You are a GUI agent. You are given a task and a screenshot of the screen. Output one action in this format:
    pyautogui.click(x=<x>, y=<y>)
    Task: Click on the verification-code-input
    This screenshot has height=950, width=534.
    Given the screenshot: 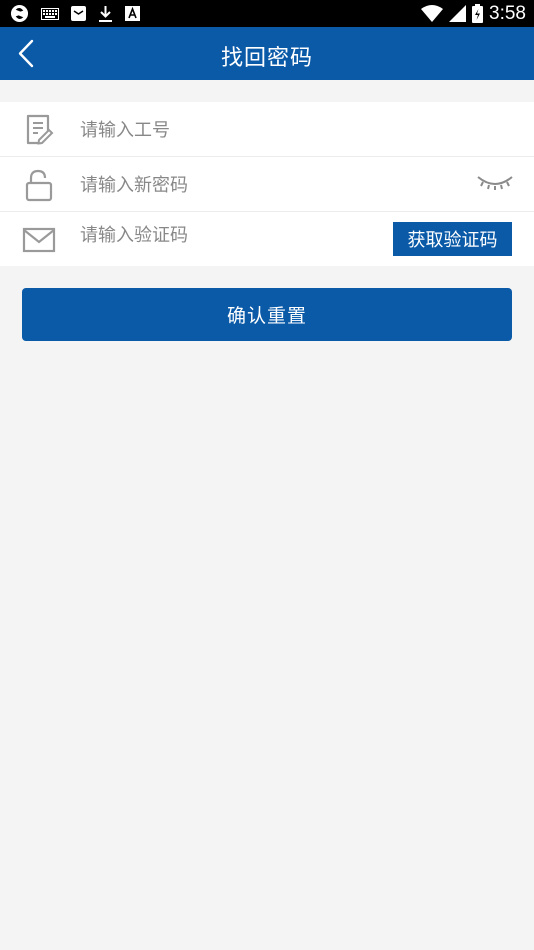 What is the action you would take?
    pyautogui.click(x=230, y=235)
    